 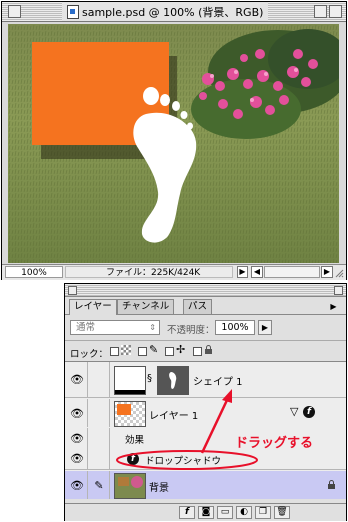 I want to click on highlight-ellipse, so click(x=187, y=460).